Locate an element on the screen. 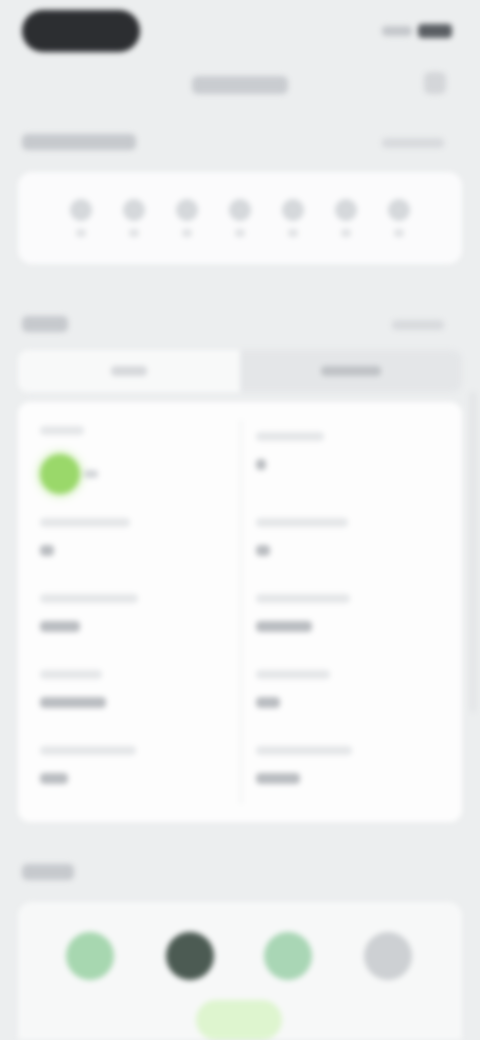 The height and width of the screenshot is (1040, 480). week-section-title is located at coordinates (79, 142).